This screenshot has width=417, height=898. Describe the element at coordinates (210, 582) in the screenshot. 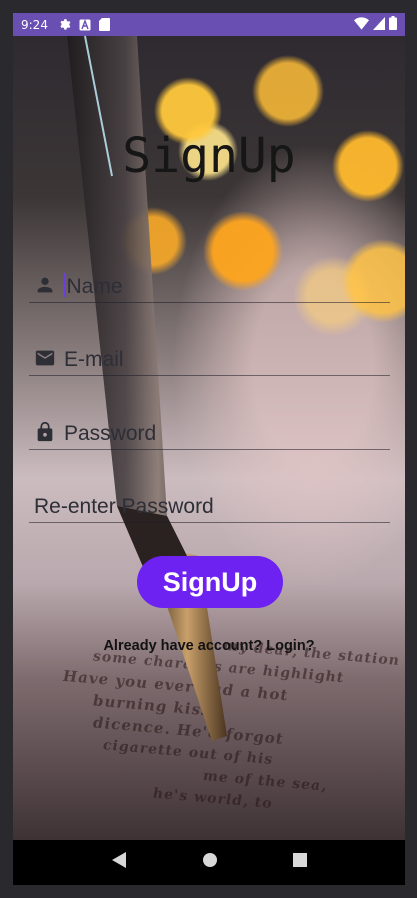

I see `signup-button: SignUp` at that location.